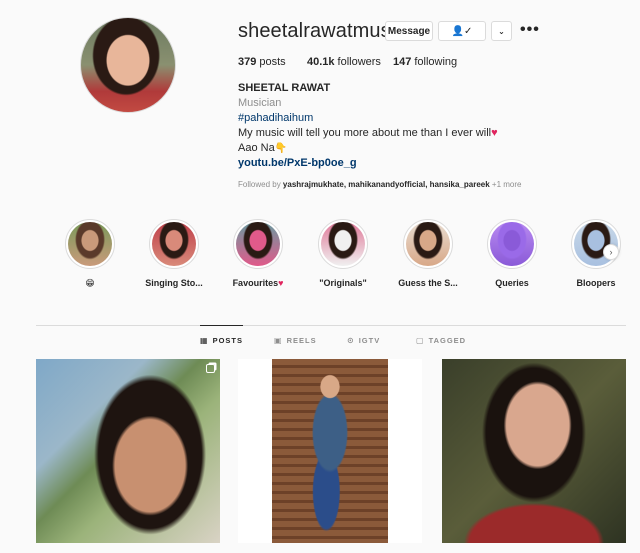 The width and height of the screenshot is (640, 553). What do you see at coordinates (301, 340) in the screenshot?
I see `tab-reels-label: REELS` at bounding box center [301, 340].